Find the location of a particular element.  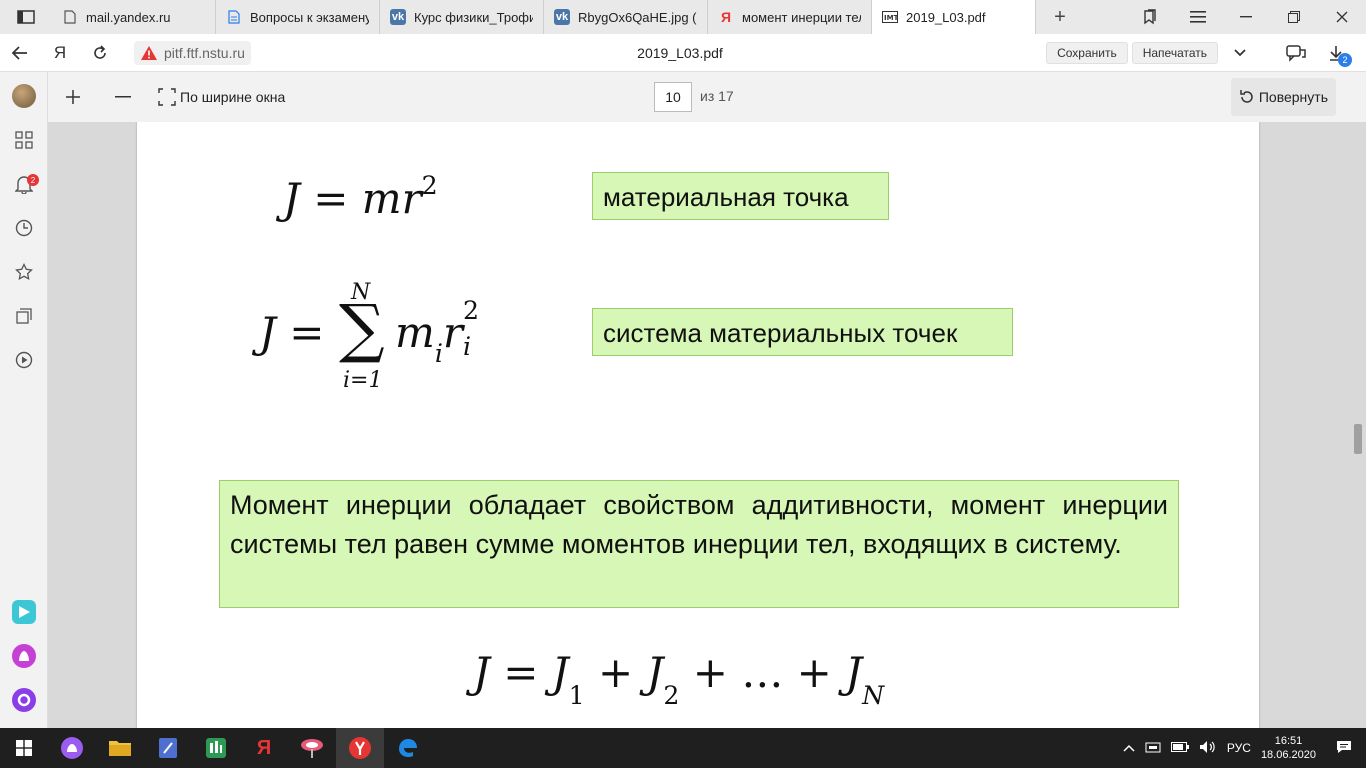

clock-time: 16:51 is located at coordinates (1288, 741).